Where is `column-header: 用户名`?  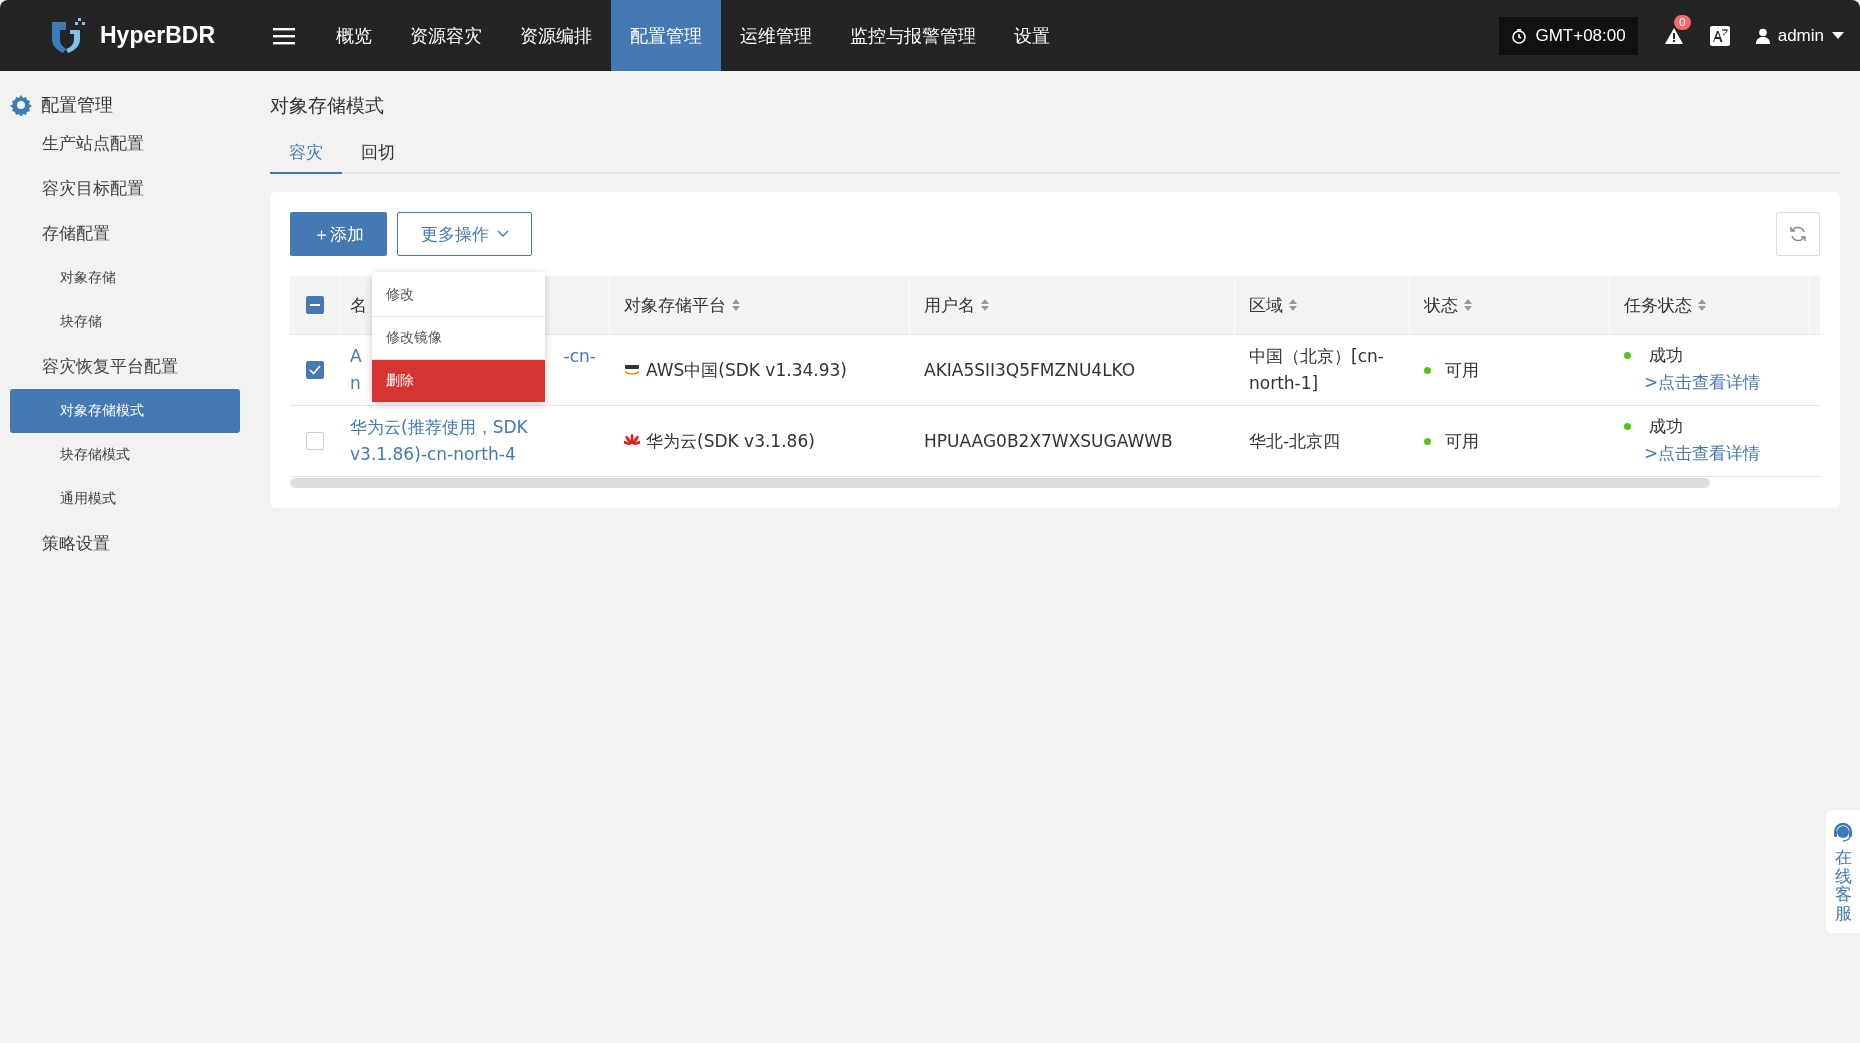
column-header: 用户名 is located at coordinates (949, 305).